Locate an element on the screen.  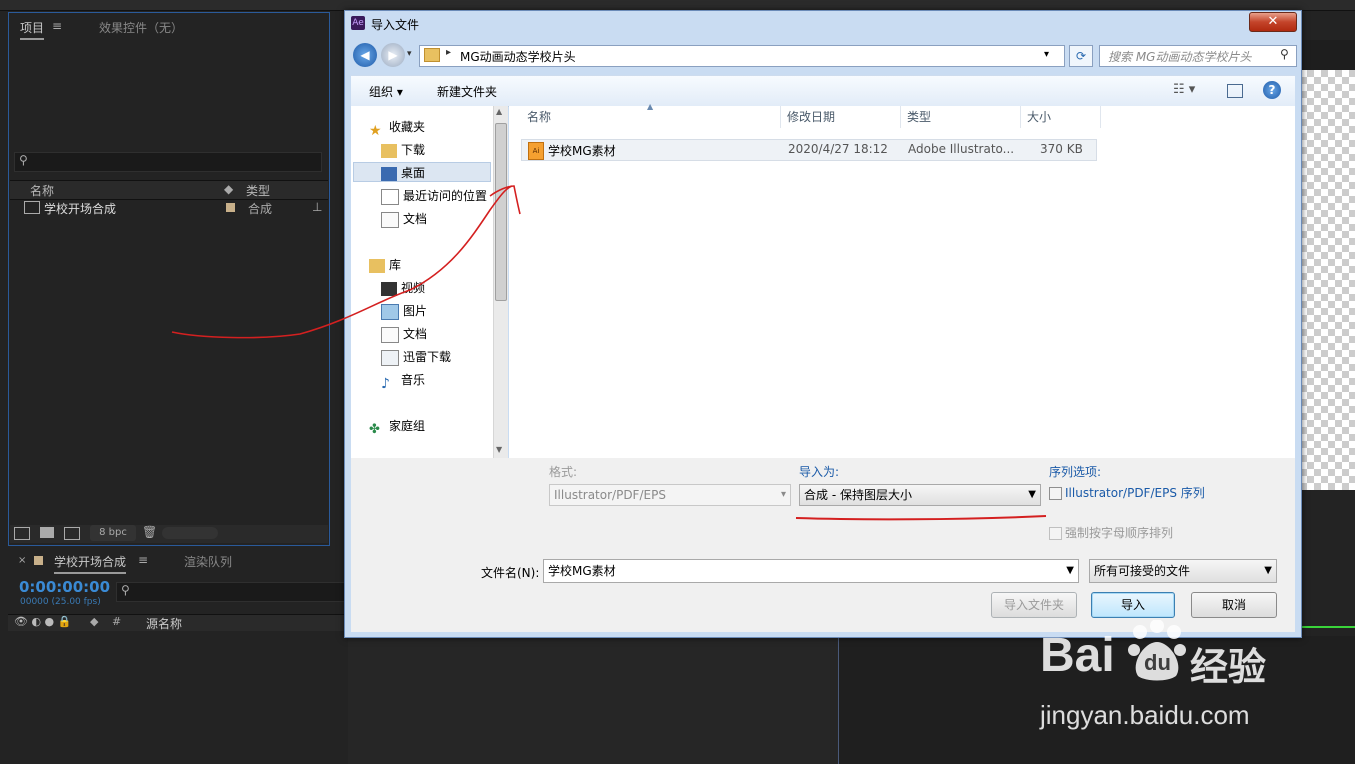
annotation-arrow-line is located at coordinates (342, 262).